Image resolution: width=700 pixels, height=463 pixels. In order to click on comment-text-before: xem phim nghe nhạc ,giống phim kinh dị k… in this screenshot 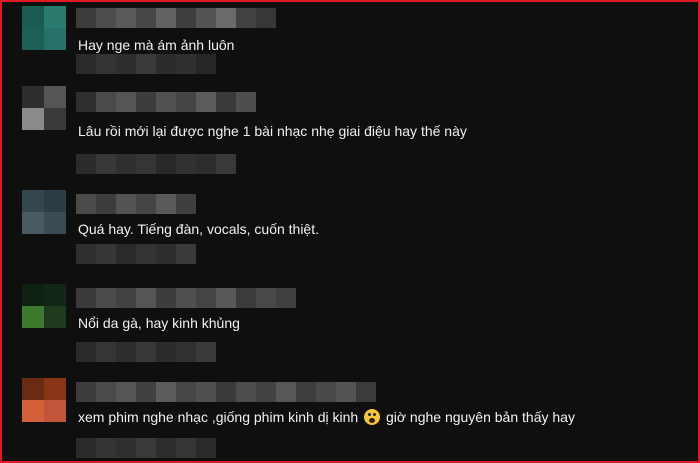, I will do `click(220, 417)`.